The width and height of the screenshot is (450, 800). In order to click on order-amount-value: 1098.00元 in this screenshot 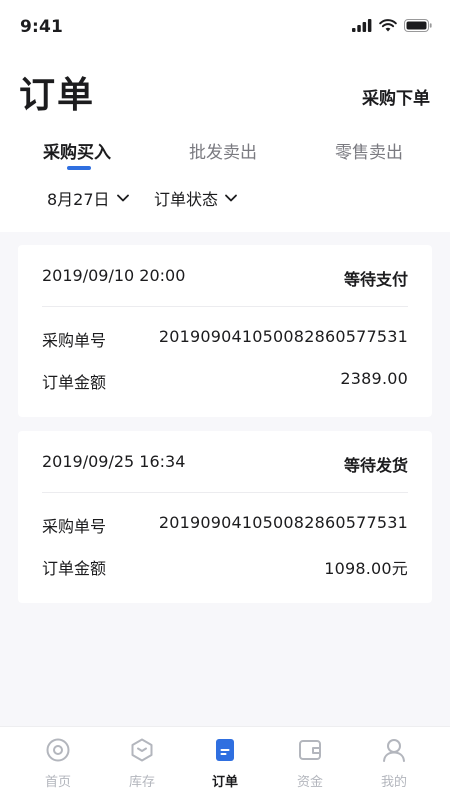, I will do `click(366, 568)`.